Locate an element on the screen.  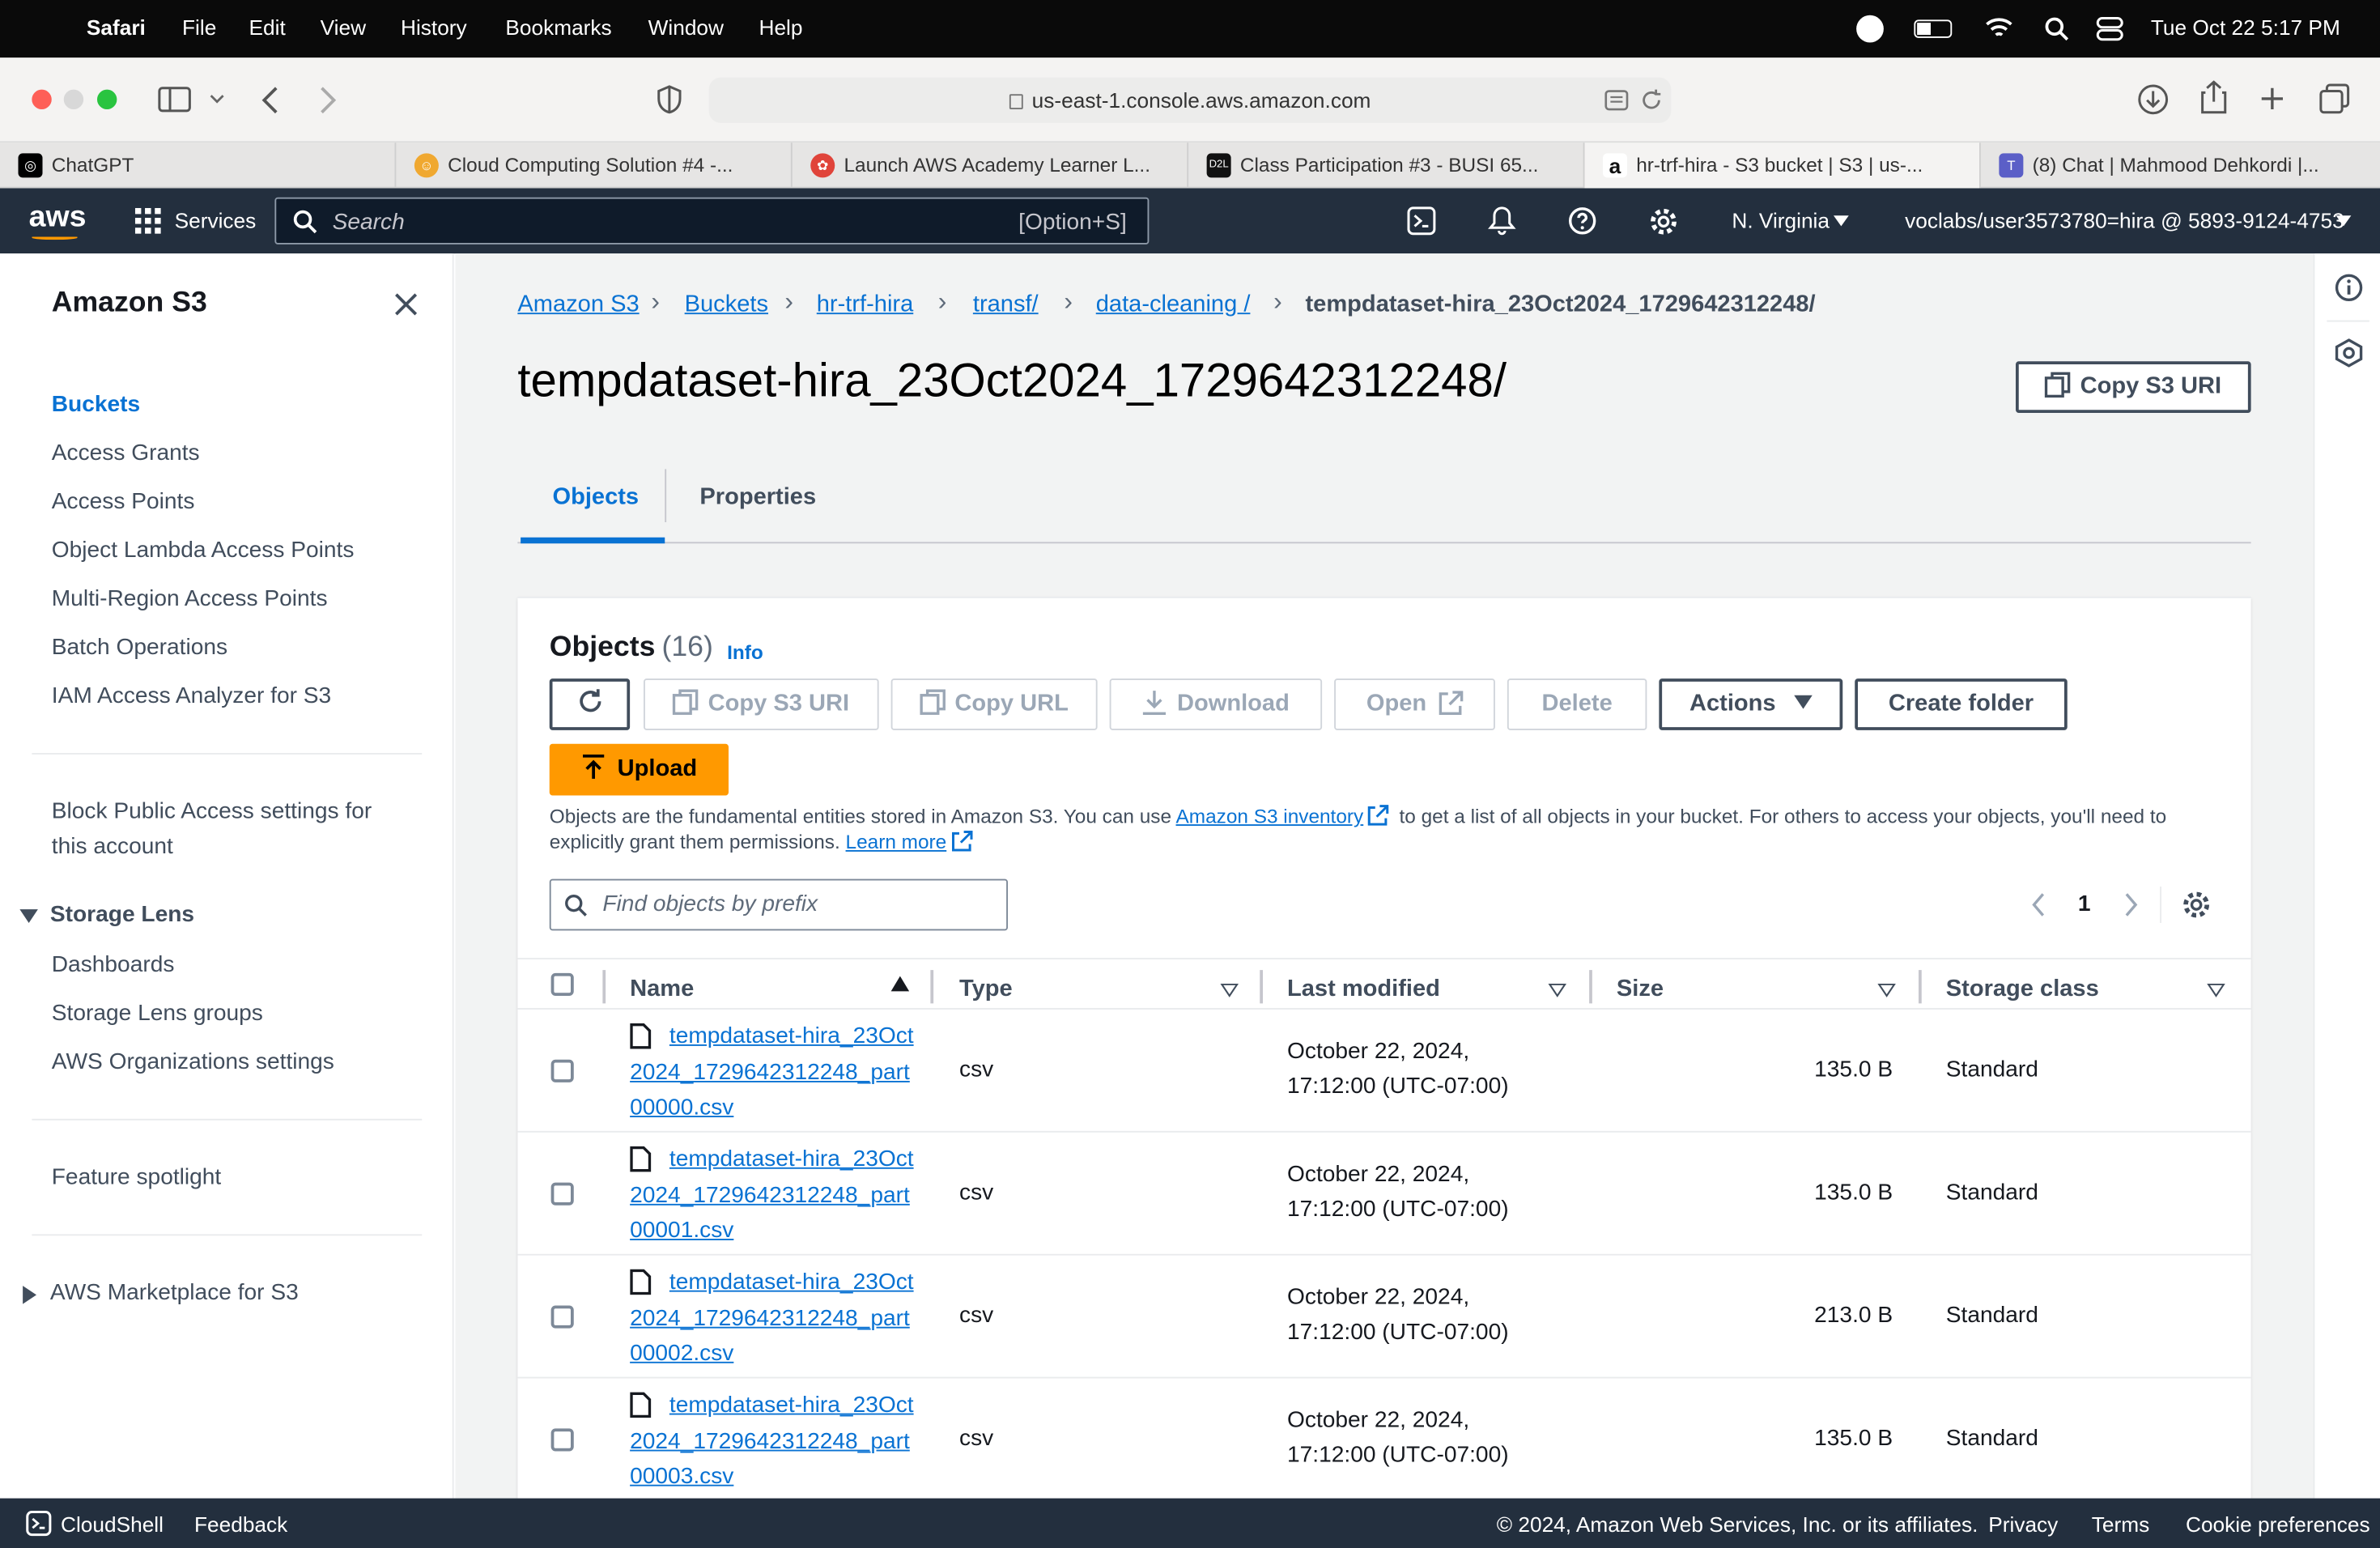
breadcrumb-amazon-s3: Amazon S3 is located at coordinates (578, 305).